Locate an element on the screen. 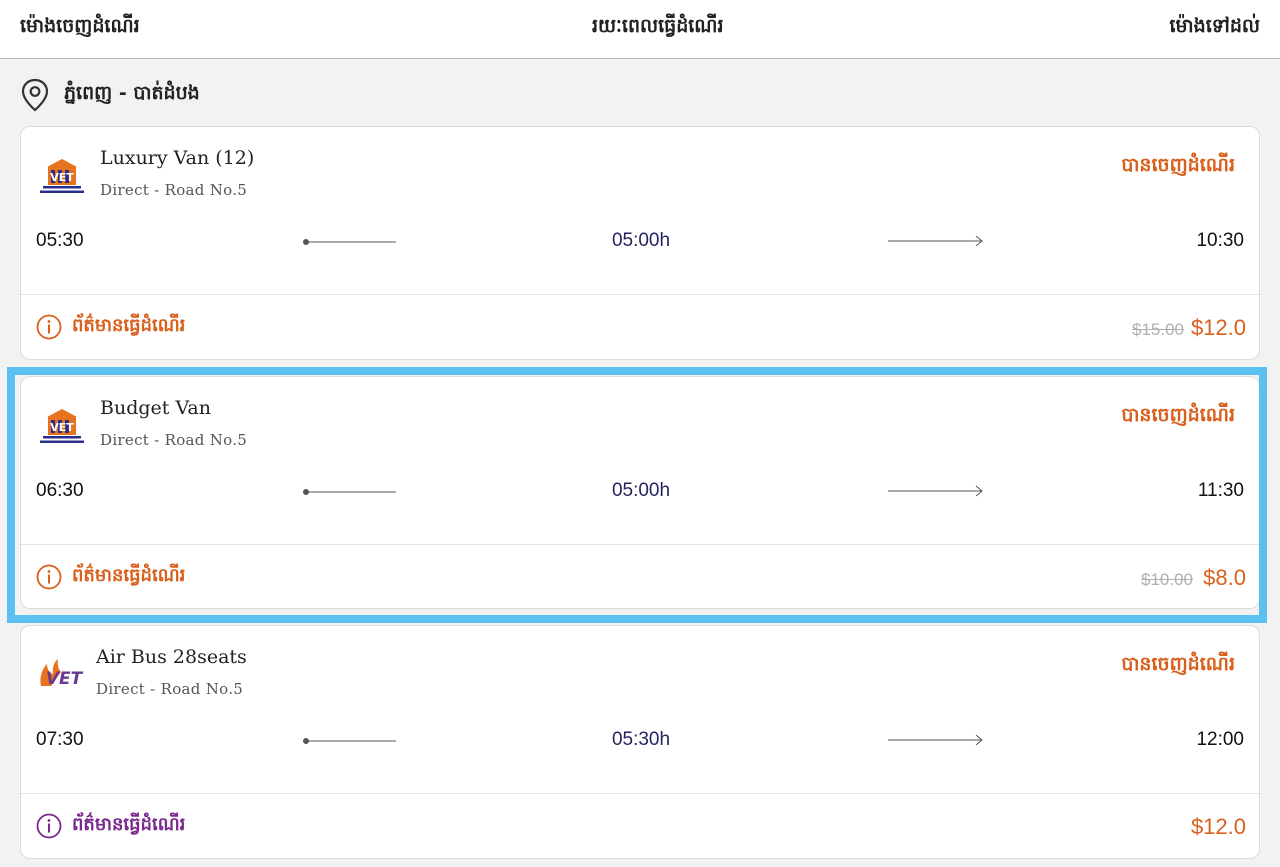  trip-name: Budget Van is located at coordinates (155, 408).